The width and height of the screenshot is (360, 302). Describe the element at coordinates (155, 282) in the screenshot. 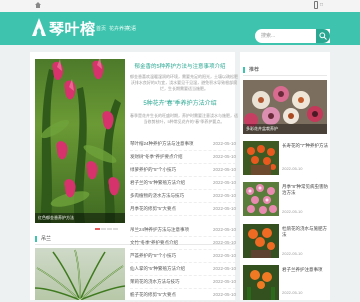

I see `list-item-title: 茉莉花的浇水方法与技巧` at that location.